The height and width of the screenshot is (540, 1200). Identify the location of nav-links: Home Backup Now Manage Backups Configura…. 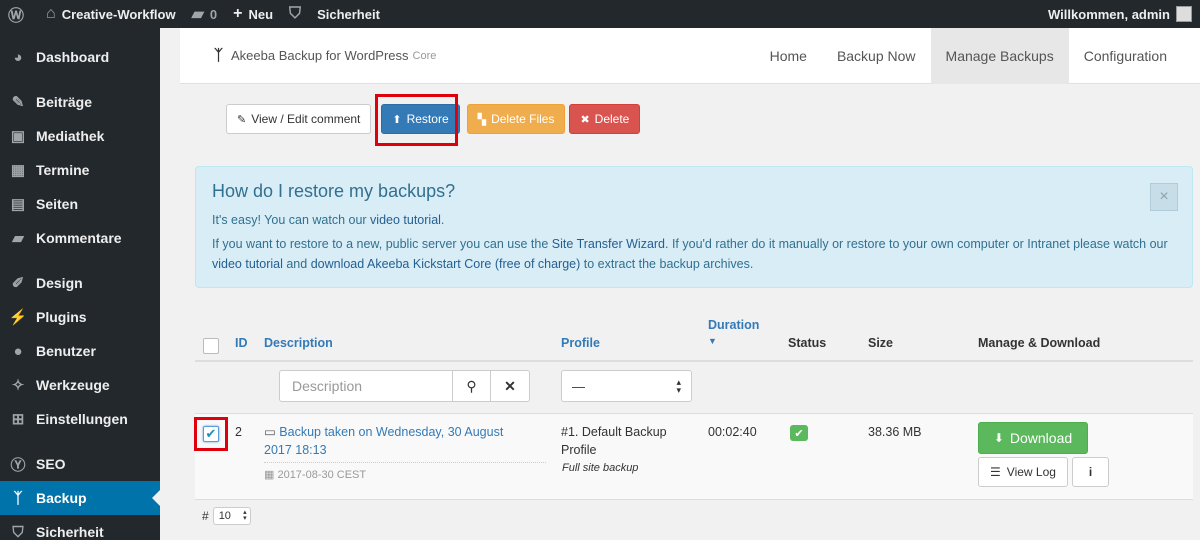
(968, 55).